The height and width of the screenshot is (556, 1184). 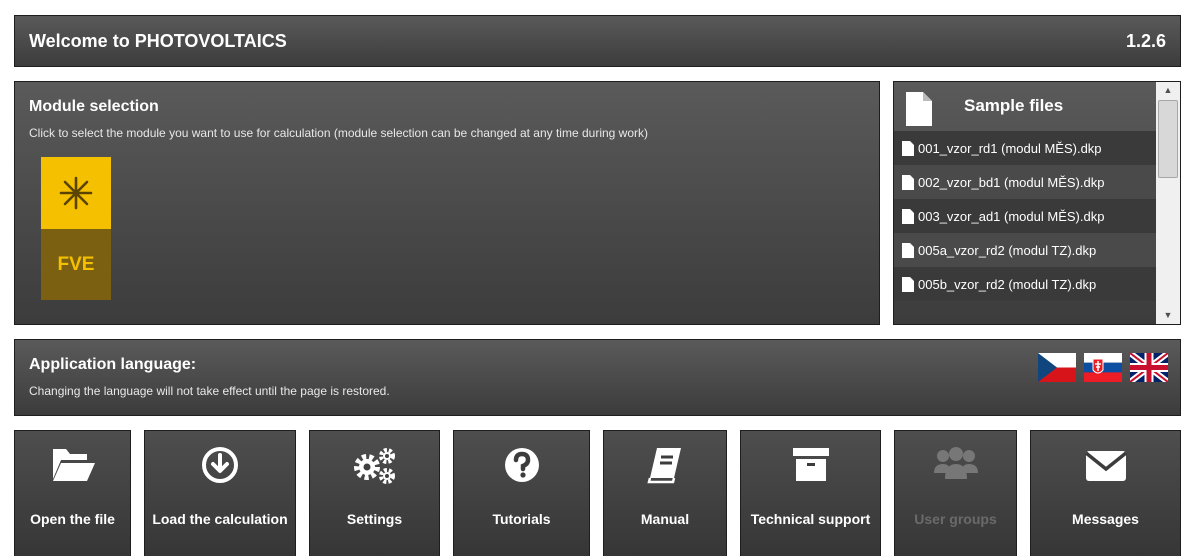 What do you see at coordinates (665, 493) in the screenshot?
I see `manual-button: Manual` at bounding box center [665, 493].